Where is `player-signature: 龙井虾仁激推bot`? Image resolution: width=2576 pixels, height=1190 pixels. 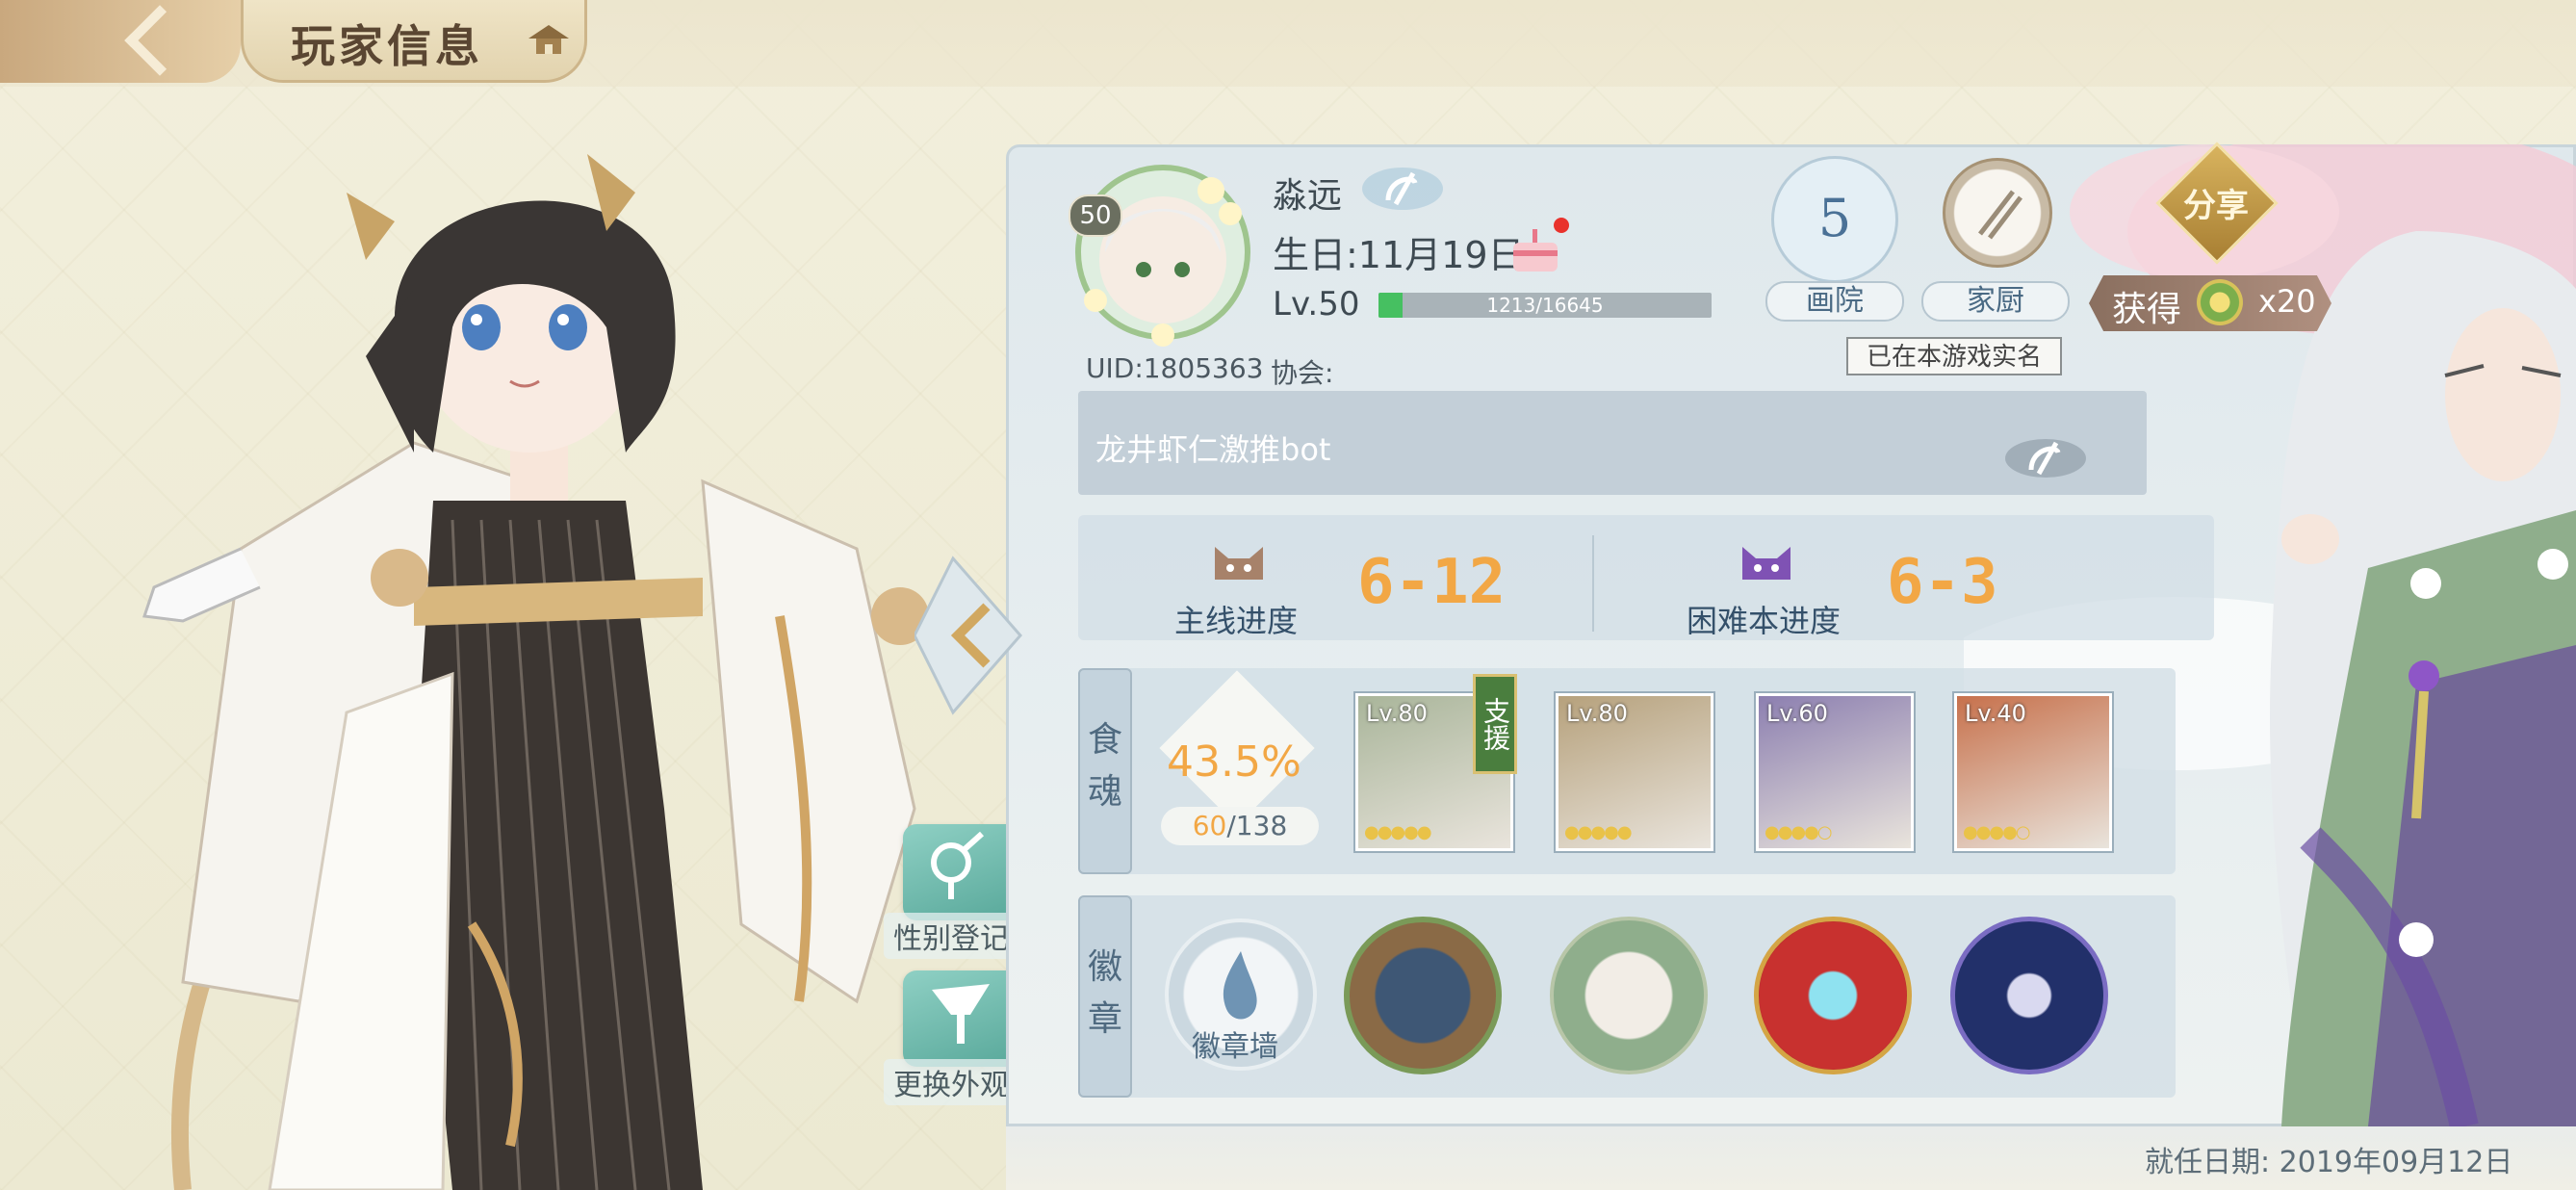 player-signature: 龙井虾仁激推bot is located at coordinates (1213, 450).